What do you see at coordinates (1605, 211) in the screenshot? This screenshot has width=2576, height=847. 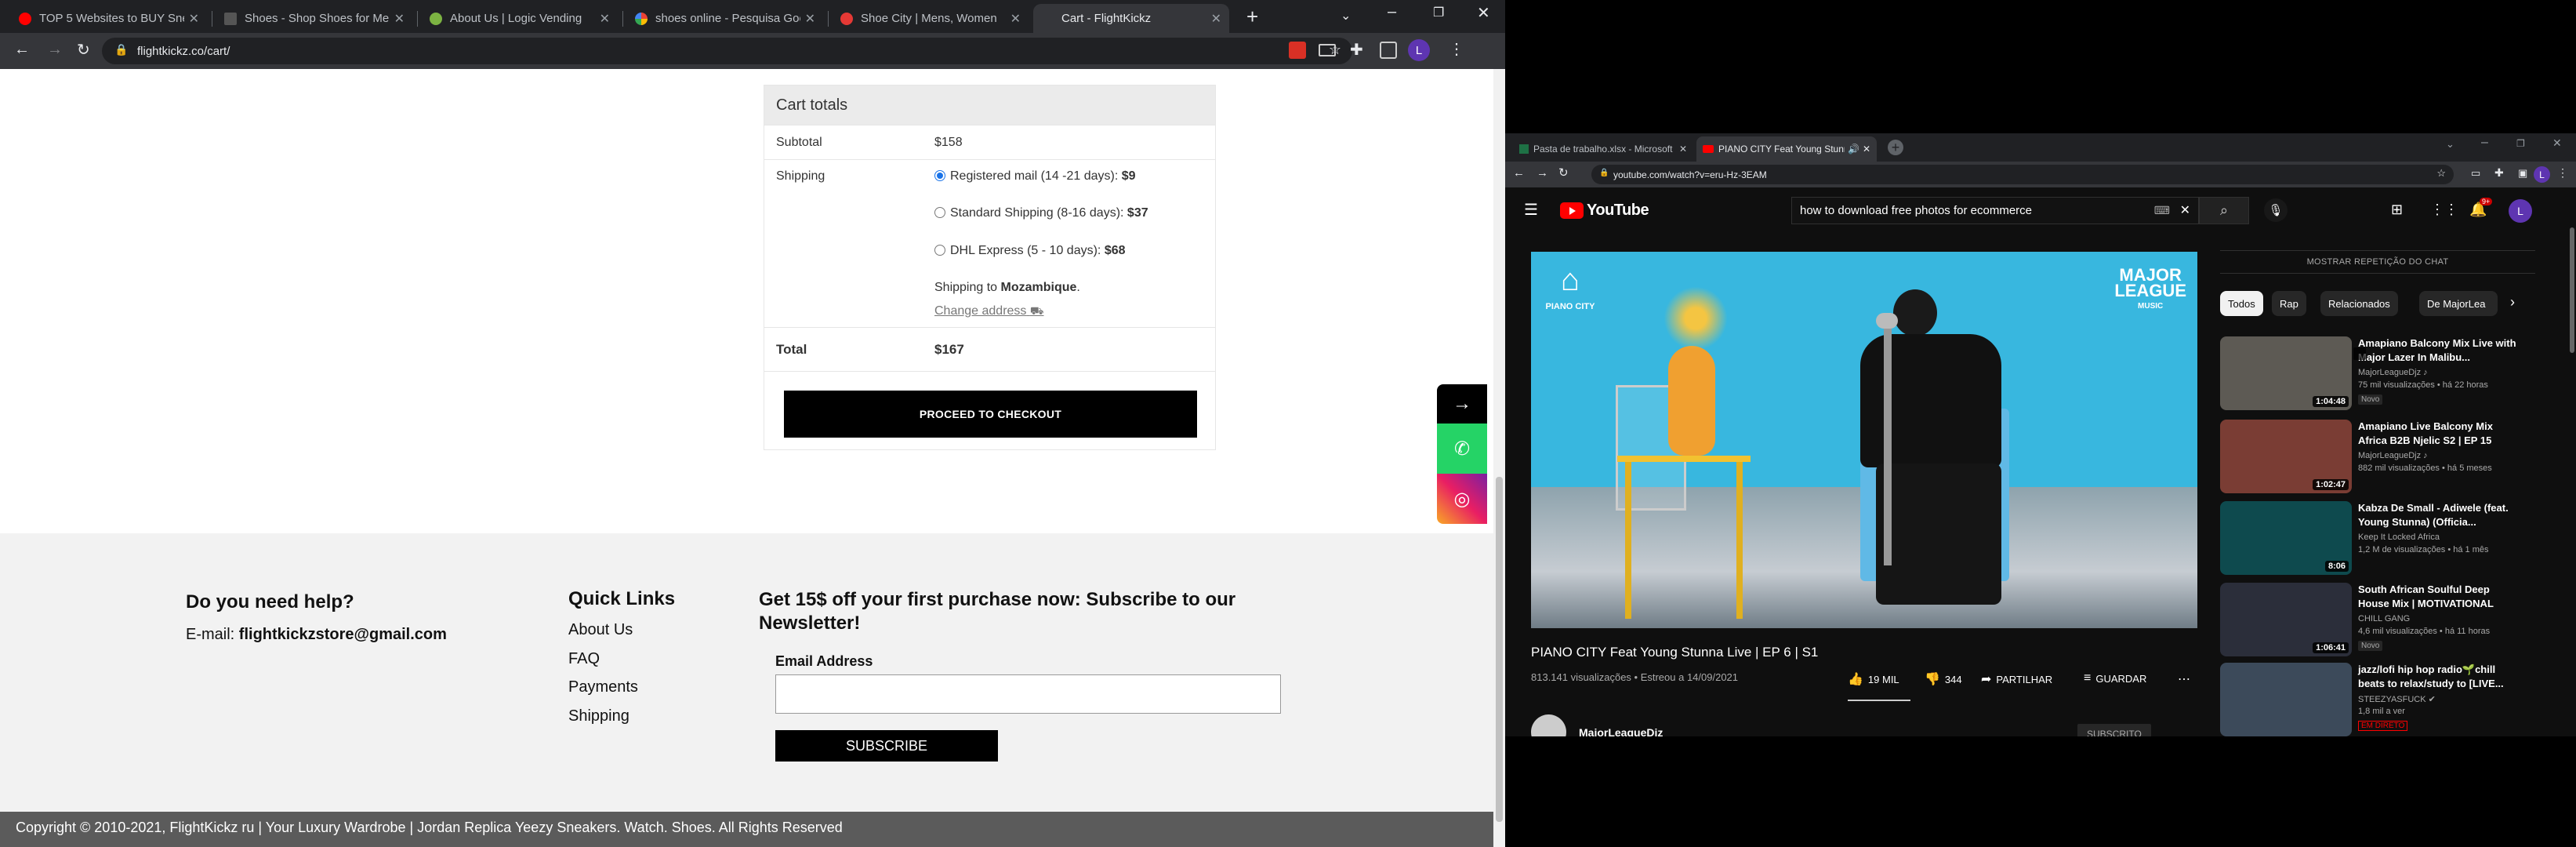 I see `youtube-logo: YouTube` at bounding box center [1605, 211].